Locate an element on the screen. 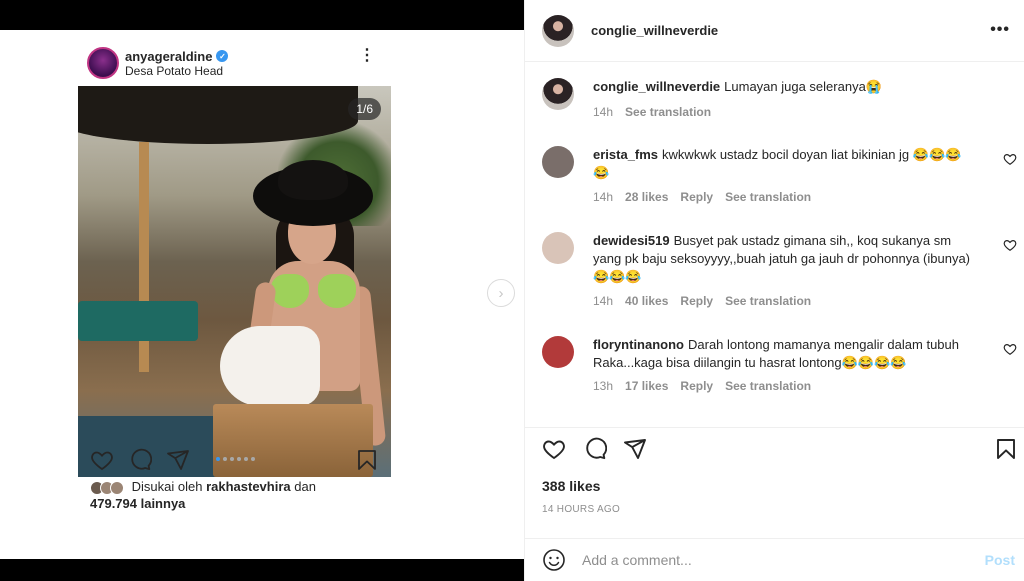  post-time: 14 HOURS AGO is located at coordinates (581, 509).